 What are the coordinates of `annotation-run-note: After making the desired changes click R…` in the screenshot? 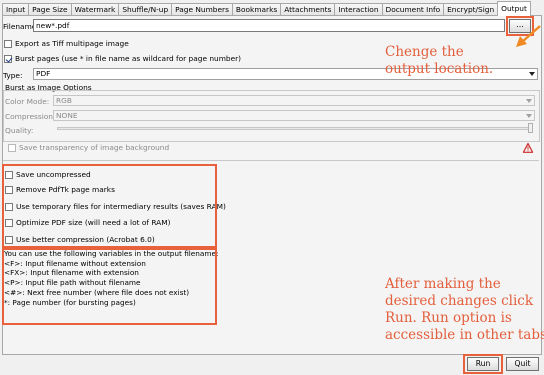 It's located at (464, 310).